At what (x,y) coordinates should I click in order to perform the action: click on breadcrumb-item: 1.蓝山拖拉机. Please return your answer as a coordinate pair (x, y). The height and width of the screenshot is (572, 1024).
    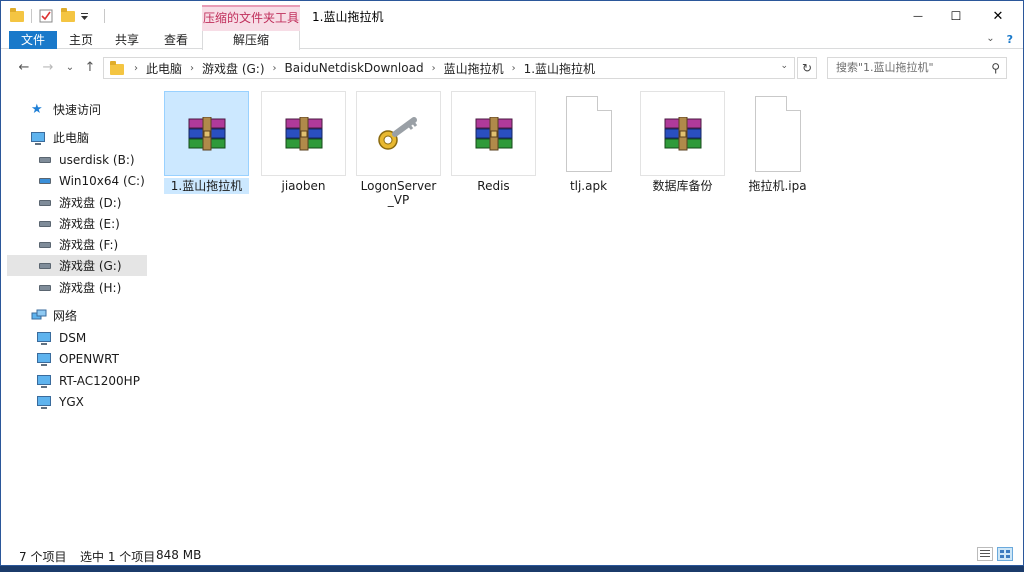
    Looking at the image, I should click on (559, 68).